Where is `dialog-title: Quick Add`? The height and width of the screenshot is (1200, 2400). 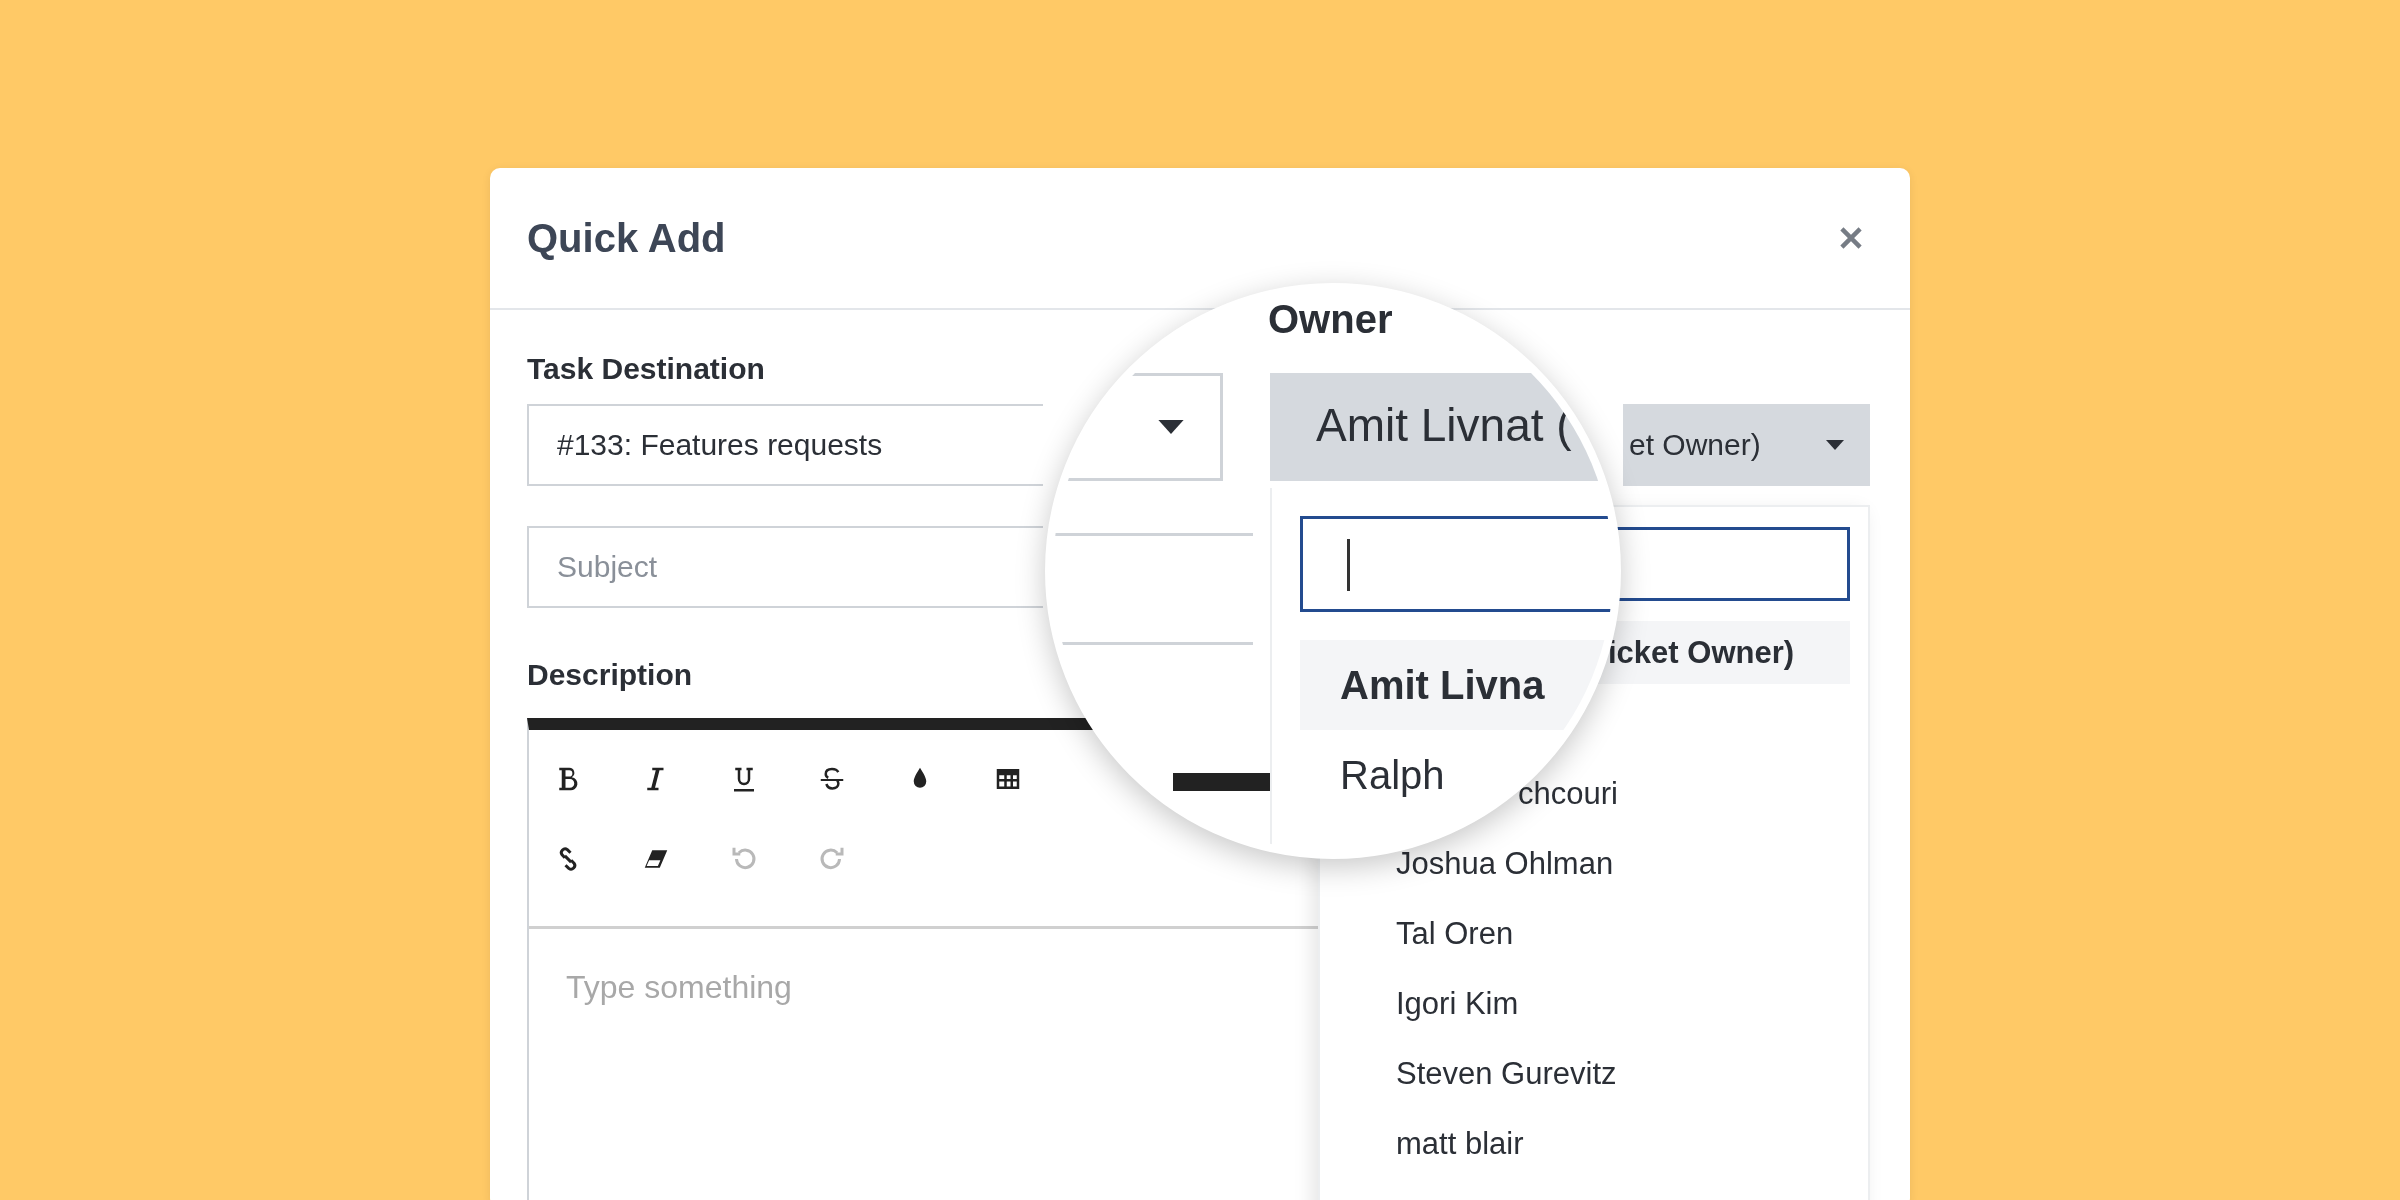
dialog-title: Quick Add is located at coordinates (626, 238).